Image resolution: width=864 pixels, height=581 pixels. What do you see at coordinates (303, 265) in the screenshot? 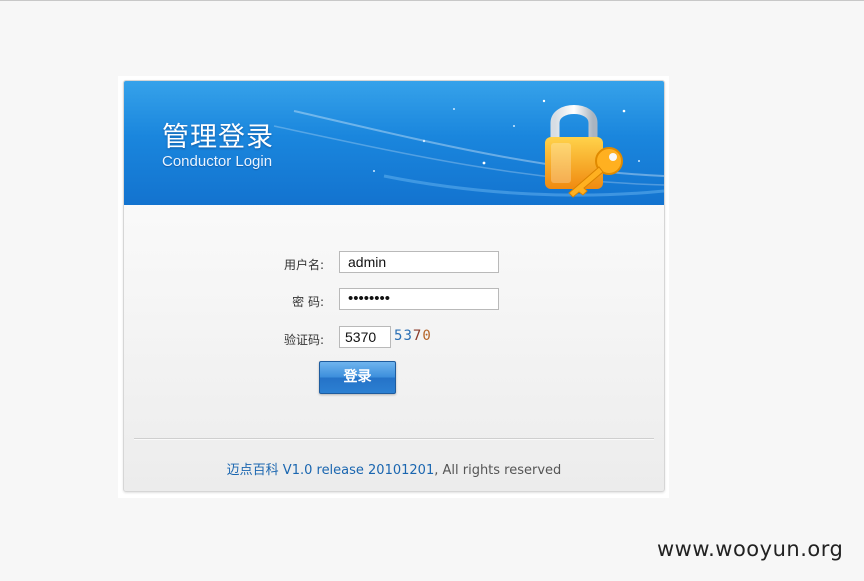
I see `username-label: 用户名:` at bounding box center [303, 265].